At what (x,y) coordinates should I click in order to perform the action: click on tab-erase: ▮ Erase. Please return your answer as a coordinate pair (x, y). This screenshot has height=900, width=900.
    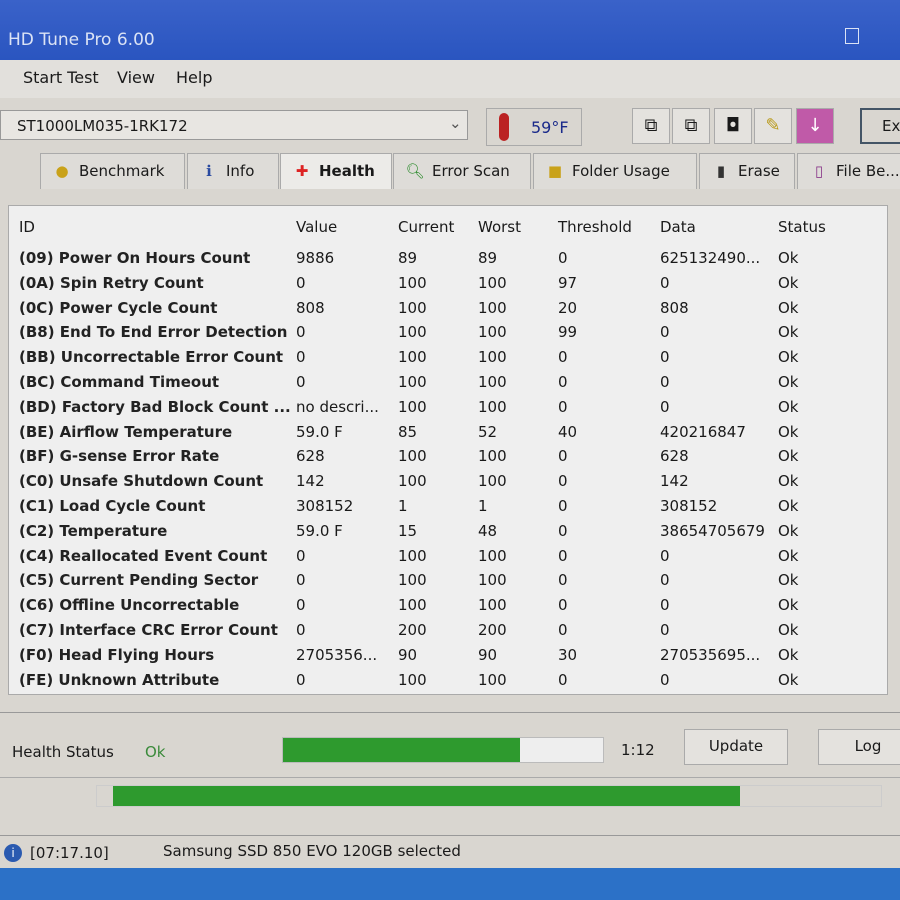
    Looking at the image, I should click on (747, 171).